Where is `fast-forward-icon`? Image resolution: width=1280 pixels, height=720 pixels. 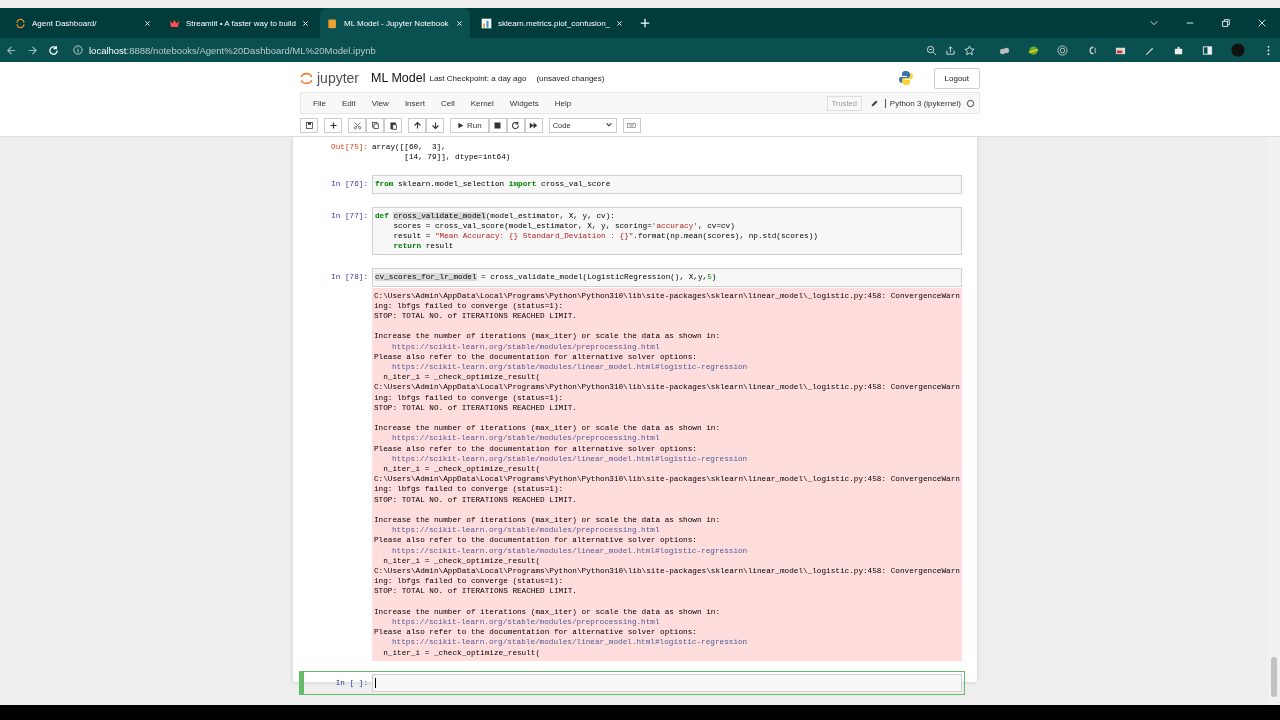
fast-forward-icon is located at coordinates (534, 125).